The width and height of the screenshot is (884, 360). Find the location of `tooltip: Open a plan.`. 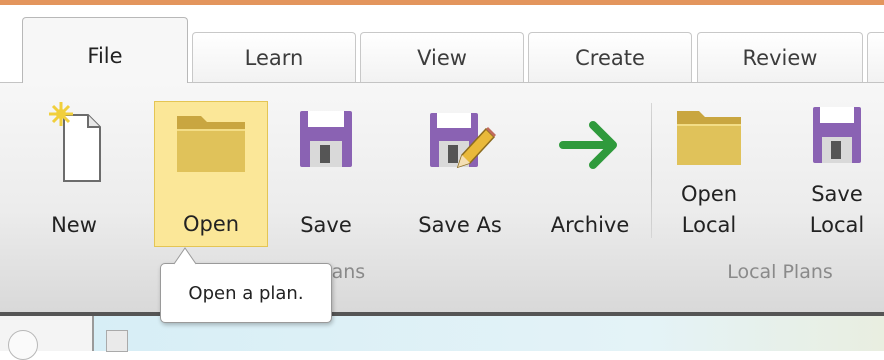

tooltip: Open a plan. is located at coordinates (246, 293).